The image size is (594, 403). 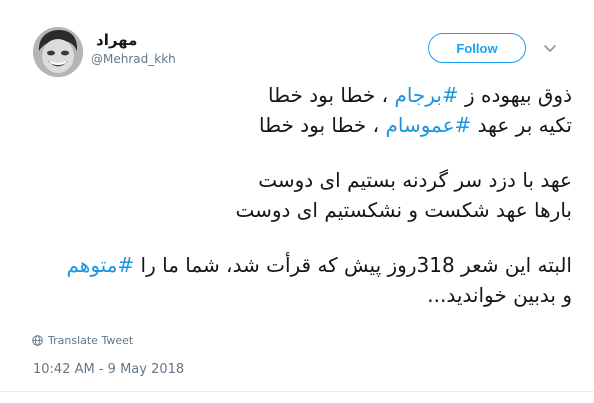 I want to click on tweet-text-fragment: ذوق بیهوده ز, so click(x=515, y=95).